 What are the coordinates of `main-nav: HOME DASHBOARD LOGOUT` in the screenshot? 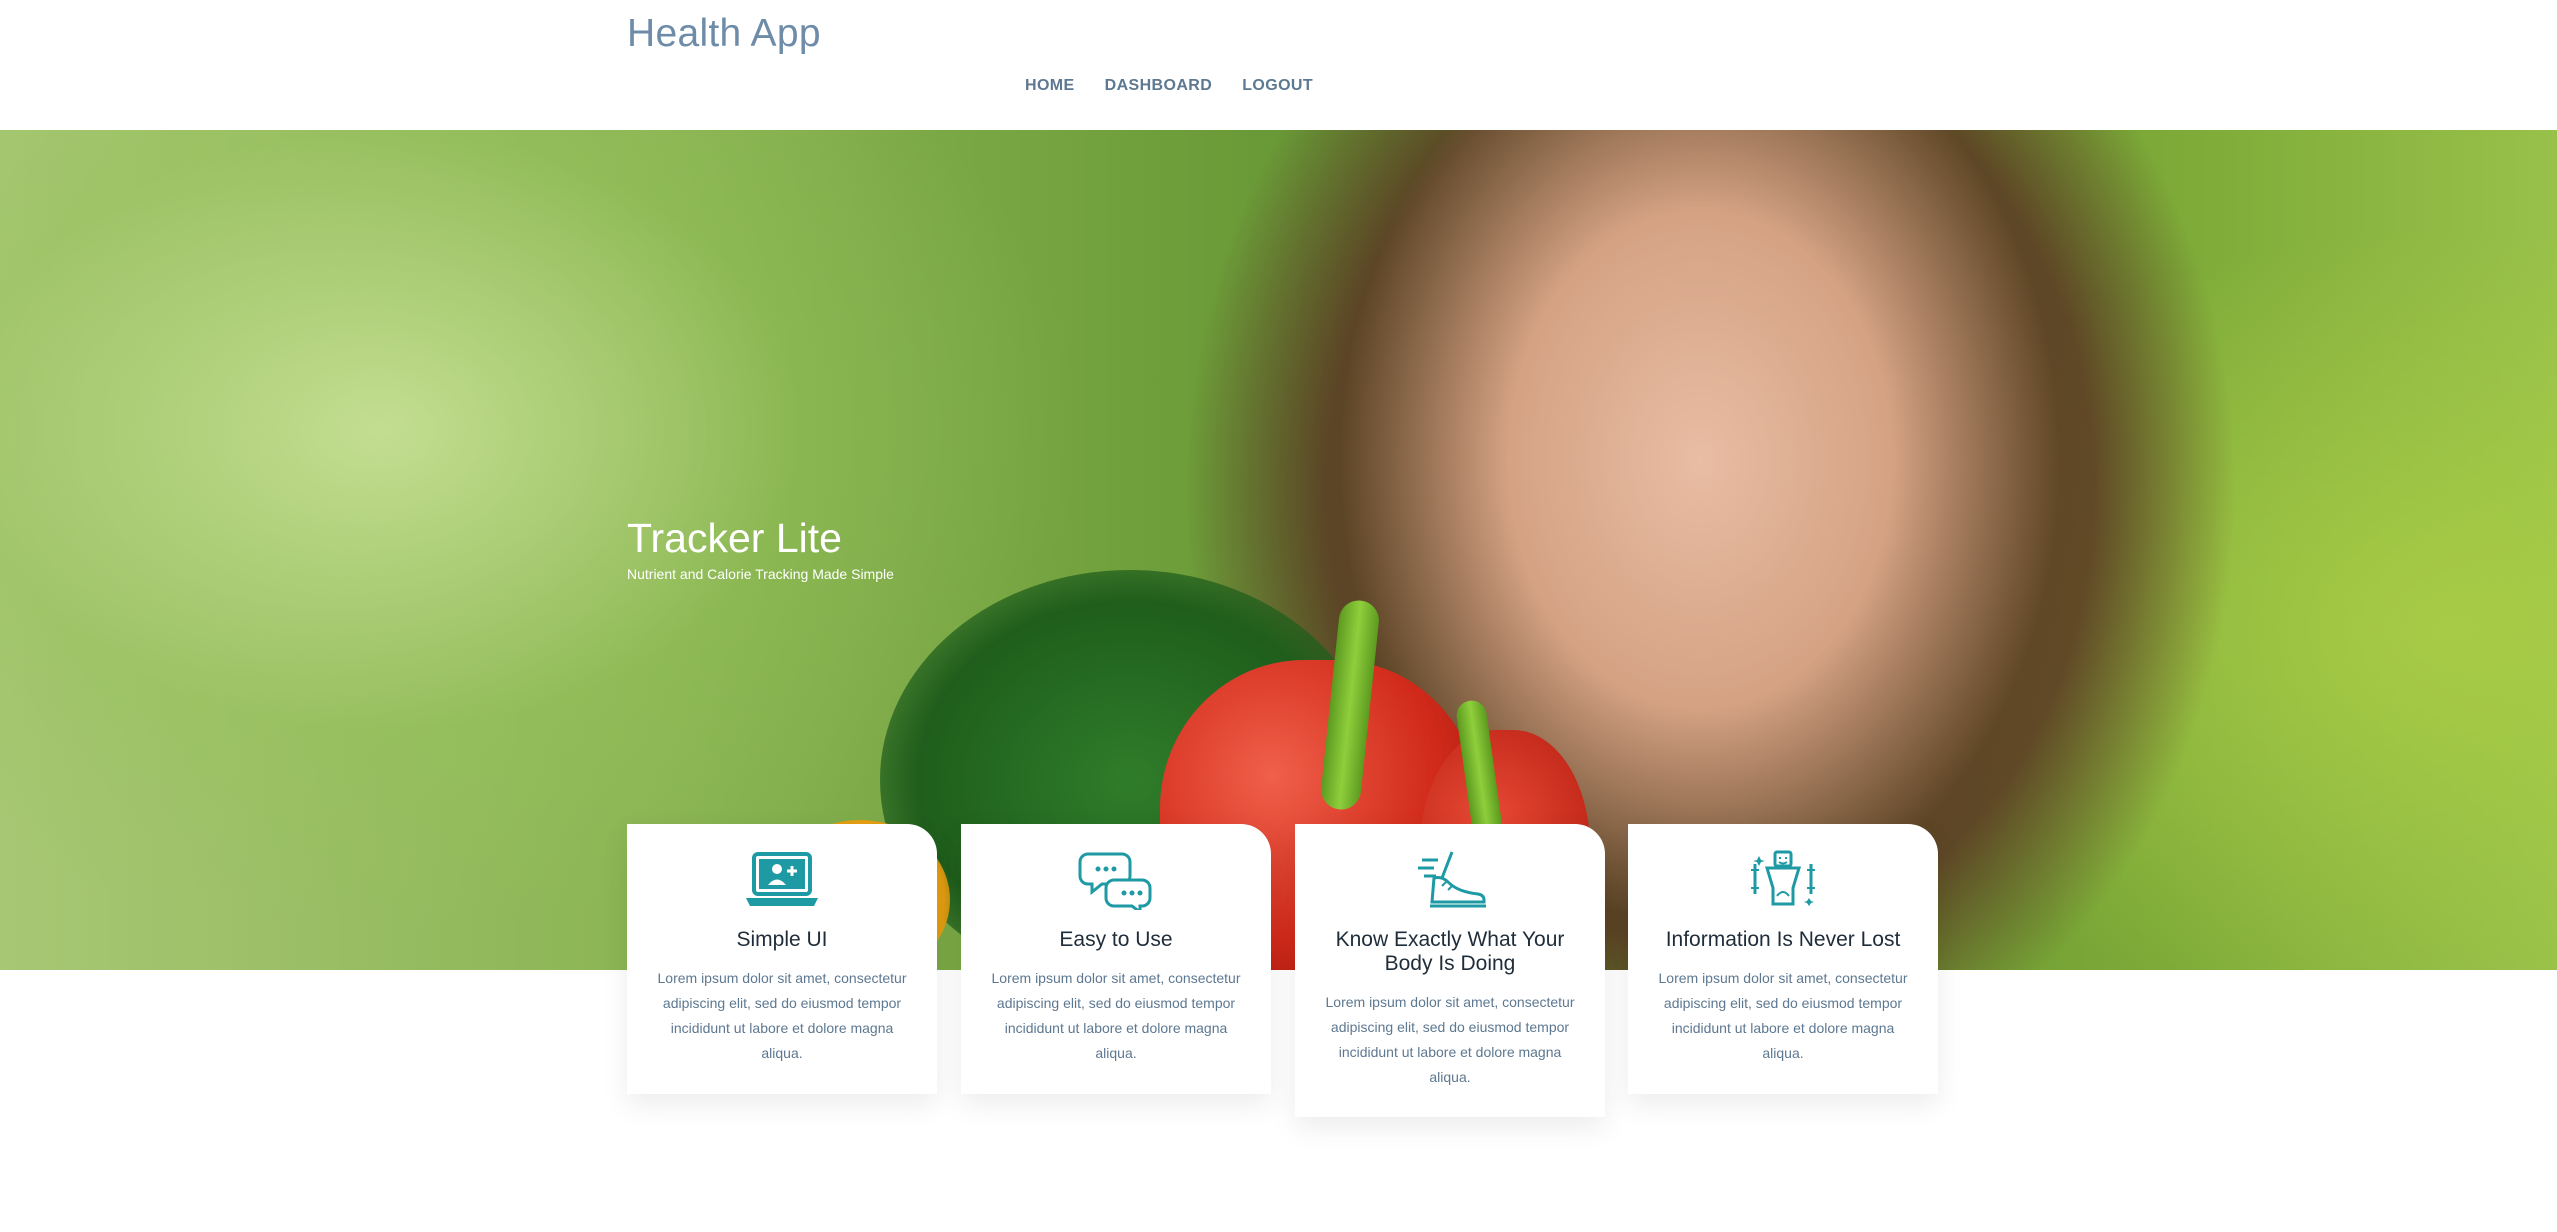 It's located at (1169, 86).